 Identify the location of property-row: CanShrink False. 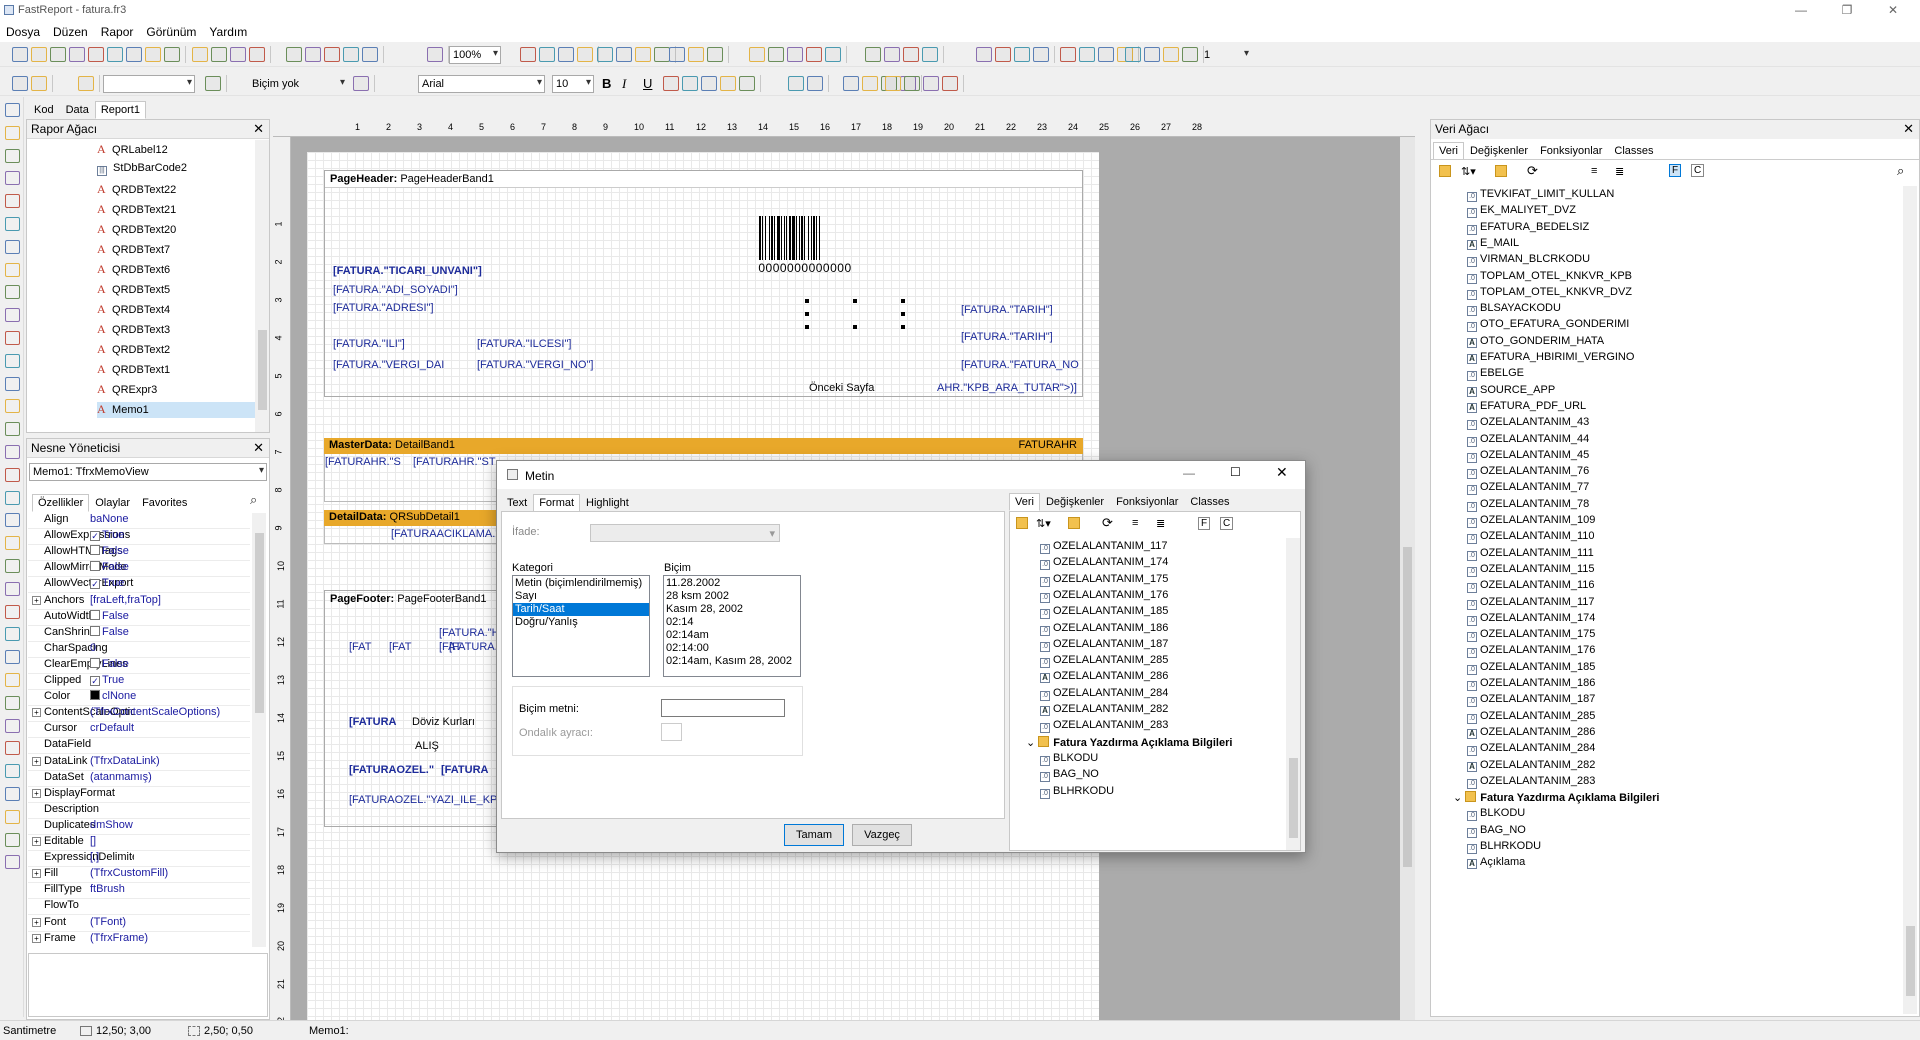
(139, 633).